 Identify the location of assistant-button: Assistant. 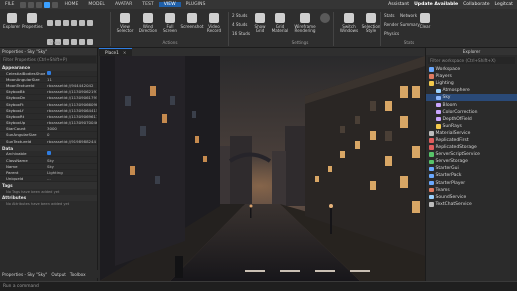
(398, 4).